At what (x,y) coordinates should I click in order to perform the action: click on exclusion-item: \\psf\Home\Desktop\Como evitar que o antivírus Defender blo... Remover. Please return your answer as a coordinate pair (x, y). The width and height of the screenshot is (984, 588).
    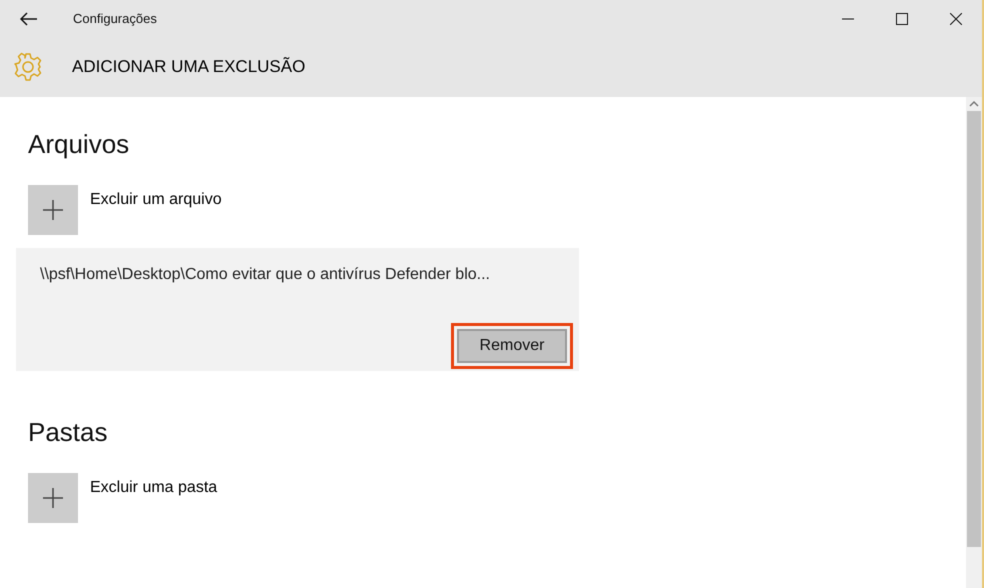
    Looking at the image, I should click on (297, 309).